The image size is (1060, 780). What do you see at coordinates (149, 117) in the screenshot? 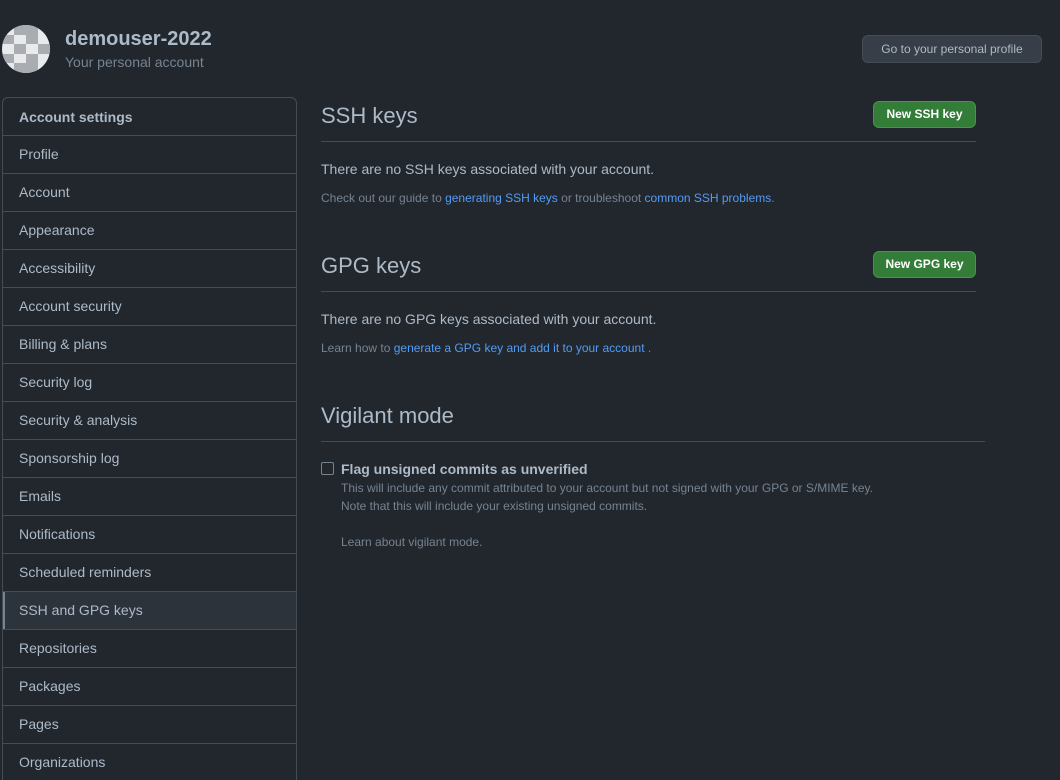
I see `sidebar-heading: Account settings` at bounding box center [149, 117].